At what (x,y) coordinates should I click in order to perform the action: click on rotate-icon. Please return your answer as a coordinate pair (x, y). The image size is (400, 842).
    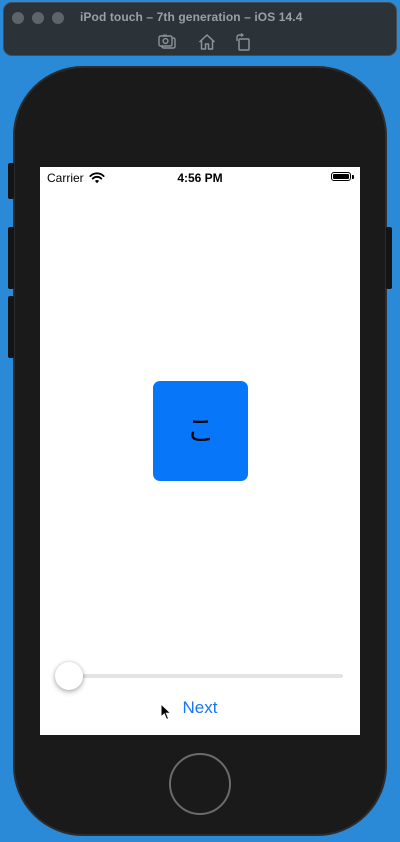
    Looking at the image, I should click on (243, 42).